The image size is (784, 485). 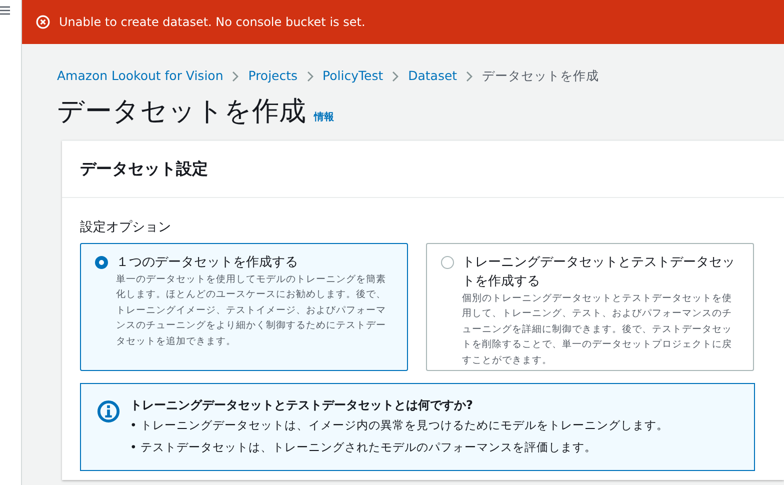 I want to click on error-message: Unable to create dataset. No console bucket is set., so click(x=212, y=22).